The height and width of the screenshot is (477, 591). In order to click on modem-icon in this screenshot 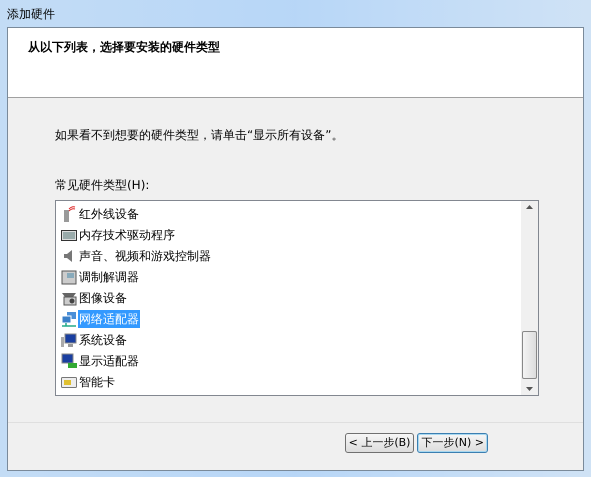, I will do `click(69, 276)`.